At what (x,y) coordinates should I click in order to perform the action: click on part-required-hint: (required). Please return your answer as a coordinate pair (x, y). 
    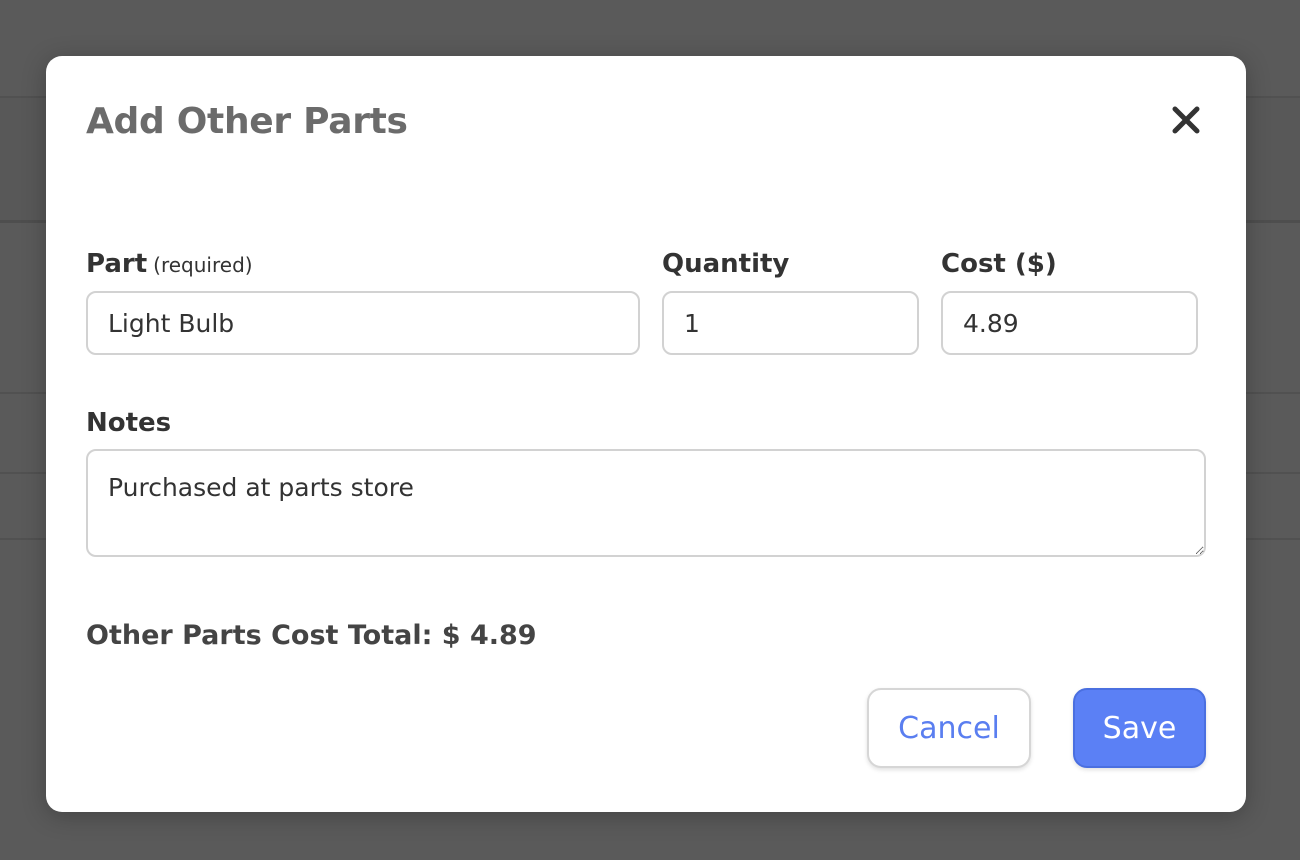
    Looking at the image, I should click on (203, 265).